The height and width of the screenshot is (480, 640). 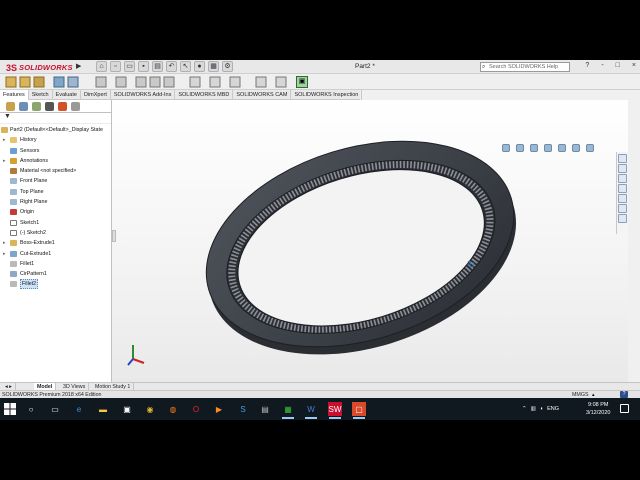 I want to click on network-icon: ▥, so click(x=533, y=409).